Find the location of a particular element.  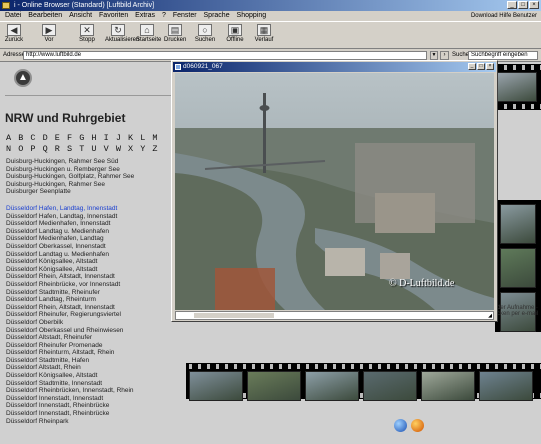

horizontal-scrollbar is located at coordinates (234, 315).